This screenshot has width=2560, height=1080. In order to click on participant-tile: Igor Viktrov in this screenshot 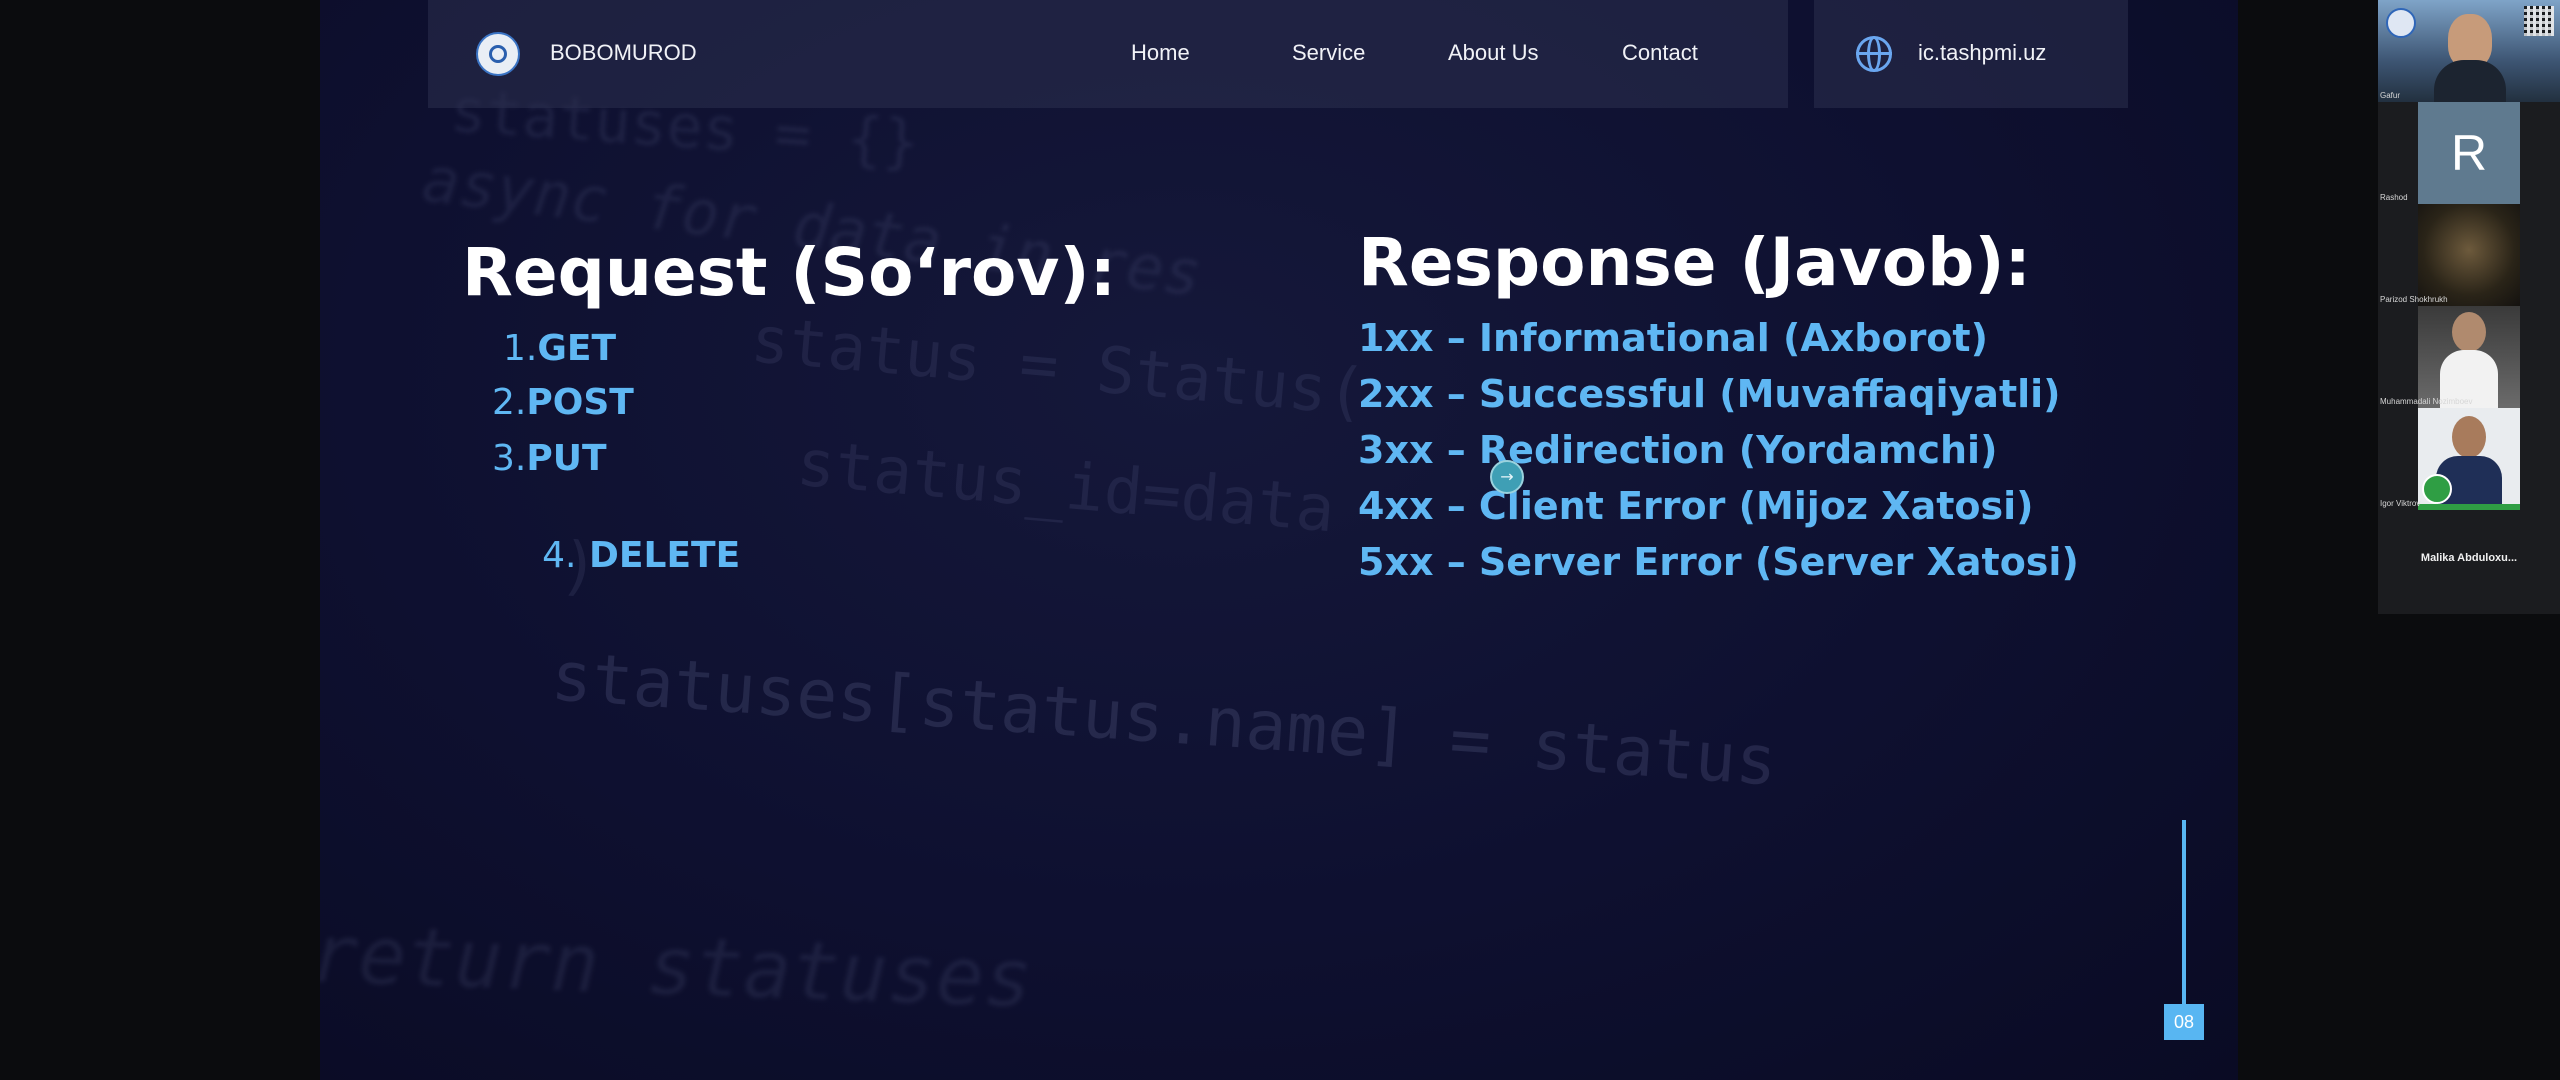, I will do `click(2469, 459)`.